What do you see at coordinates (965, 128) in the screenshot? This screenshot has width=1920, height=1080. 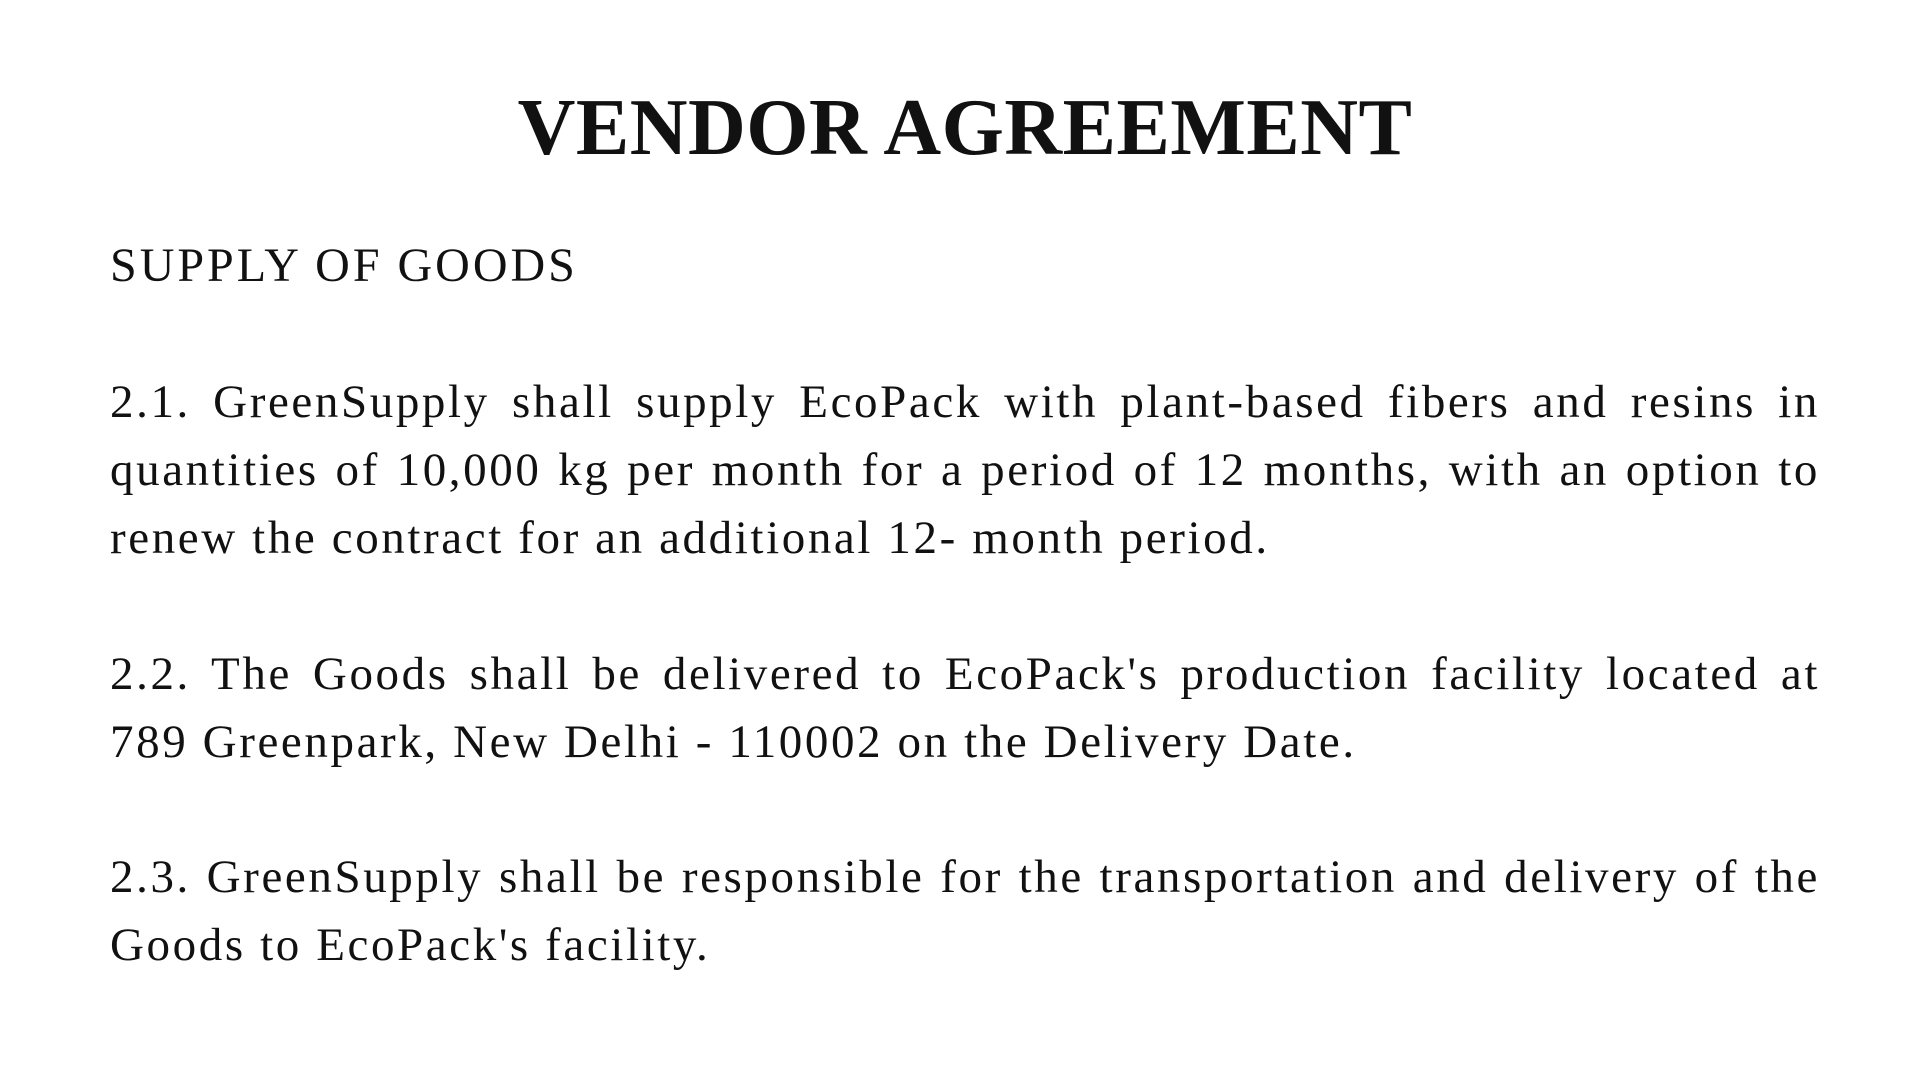 I see `document-title: VENDOR AGREEMENT` at bounding box center [965, 128].